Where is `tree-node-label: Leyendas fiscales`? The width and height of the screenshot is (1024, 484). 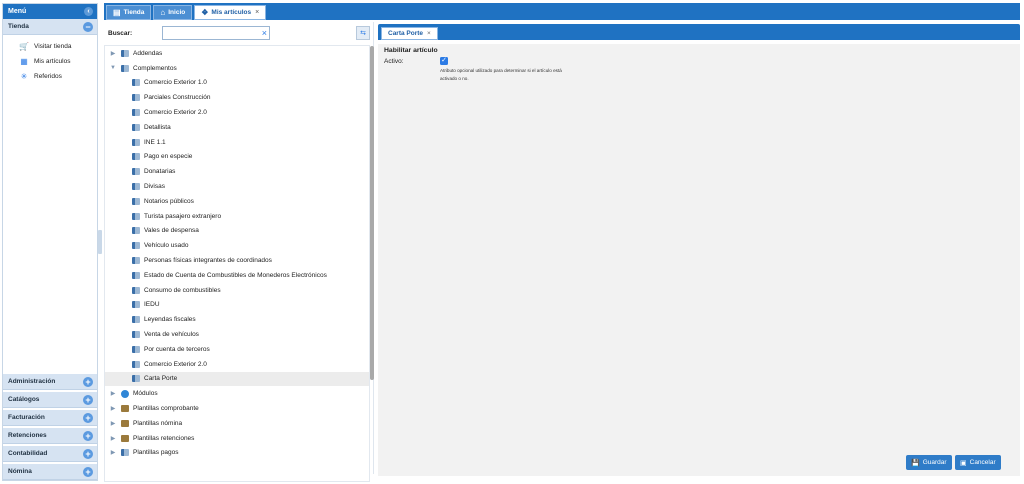 tree-node-label: Leyendas fiscales is located at coordinates (170, 320).